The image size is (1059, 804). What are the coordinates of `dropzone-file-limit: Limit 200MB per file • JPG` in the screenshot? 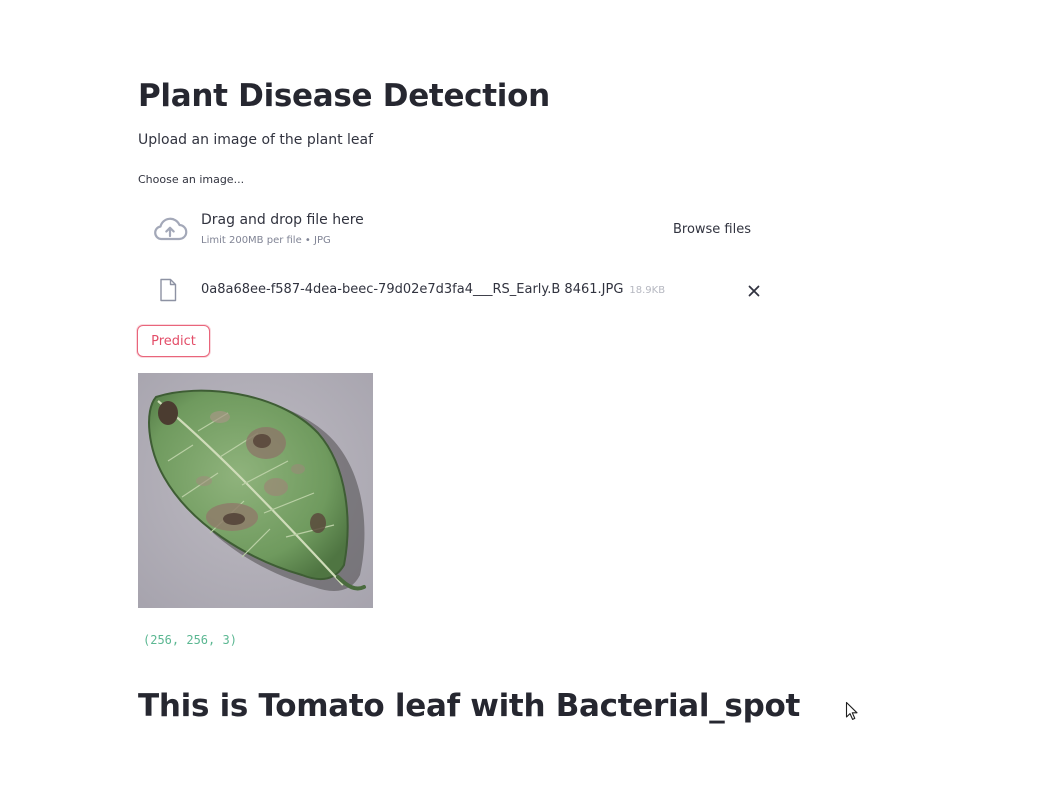 It's located at (266, 240).